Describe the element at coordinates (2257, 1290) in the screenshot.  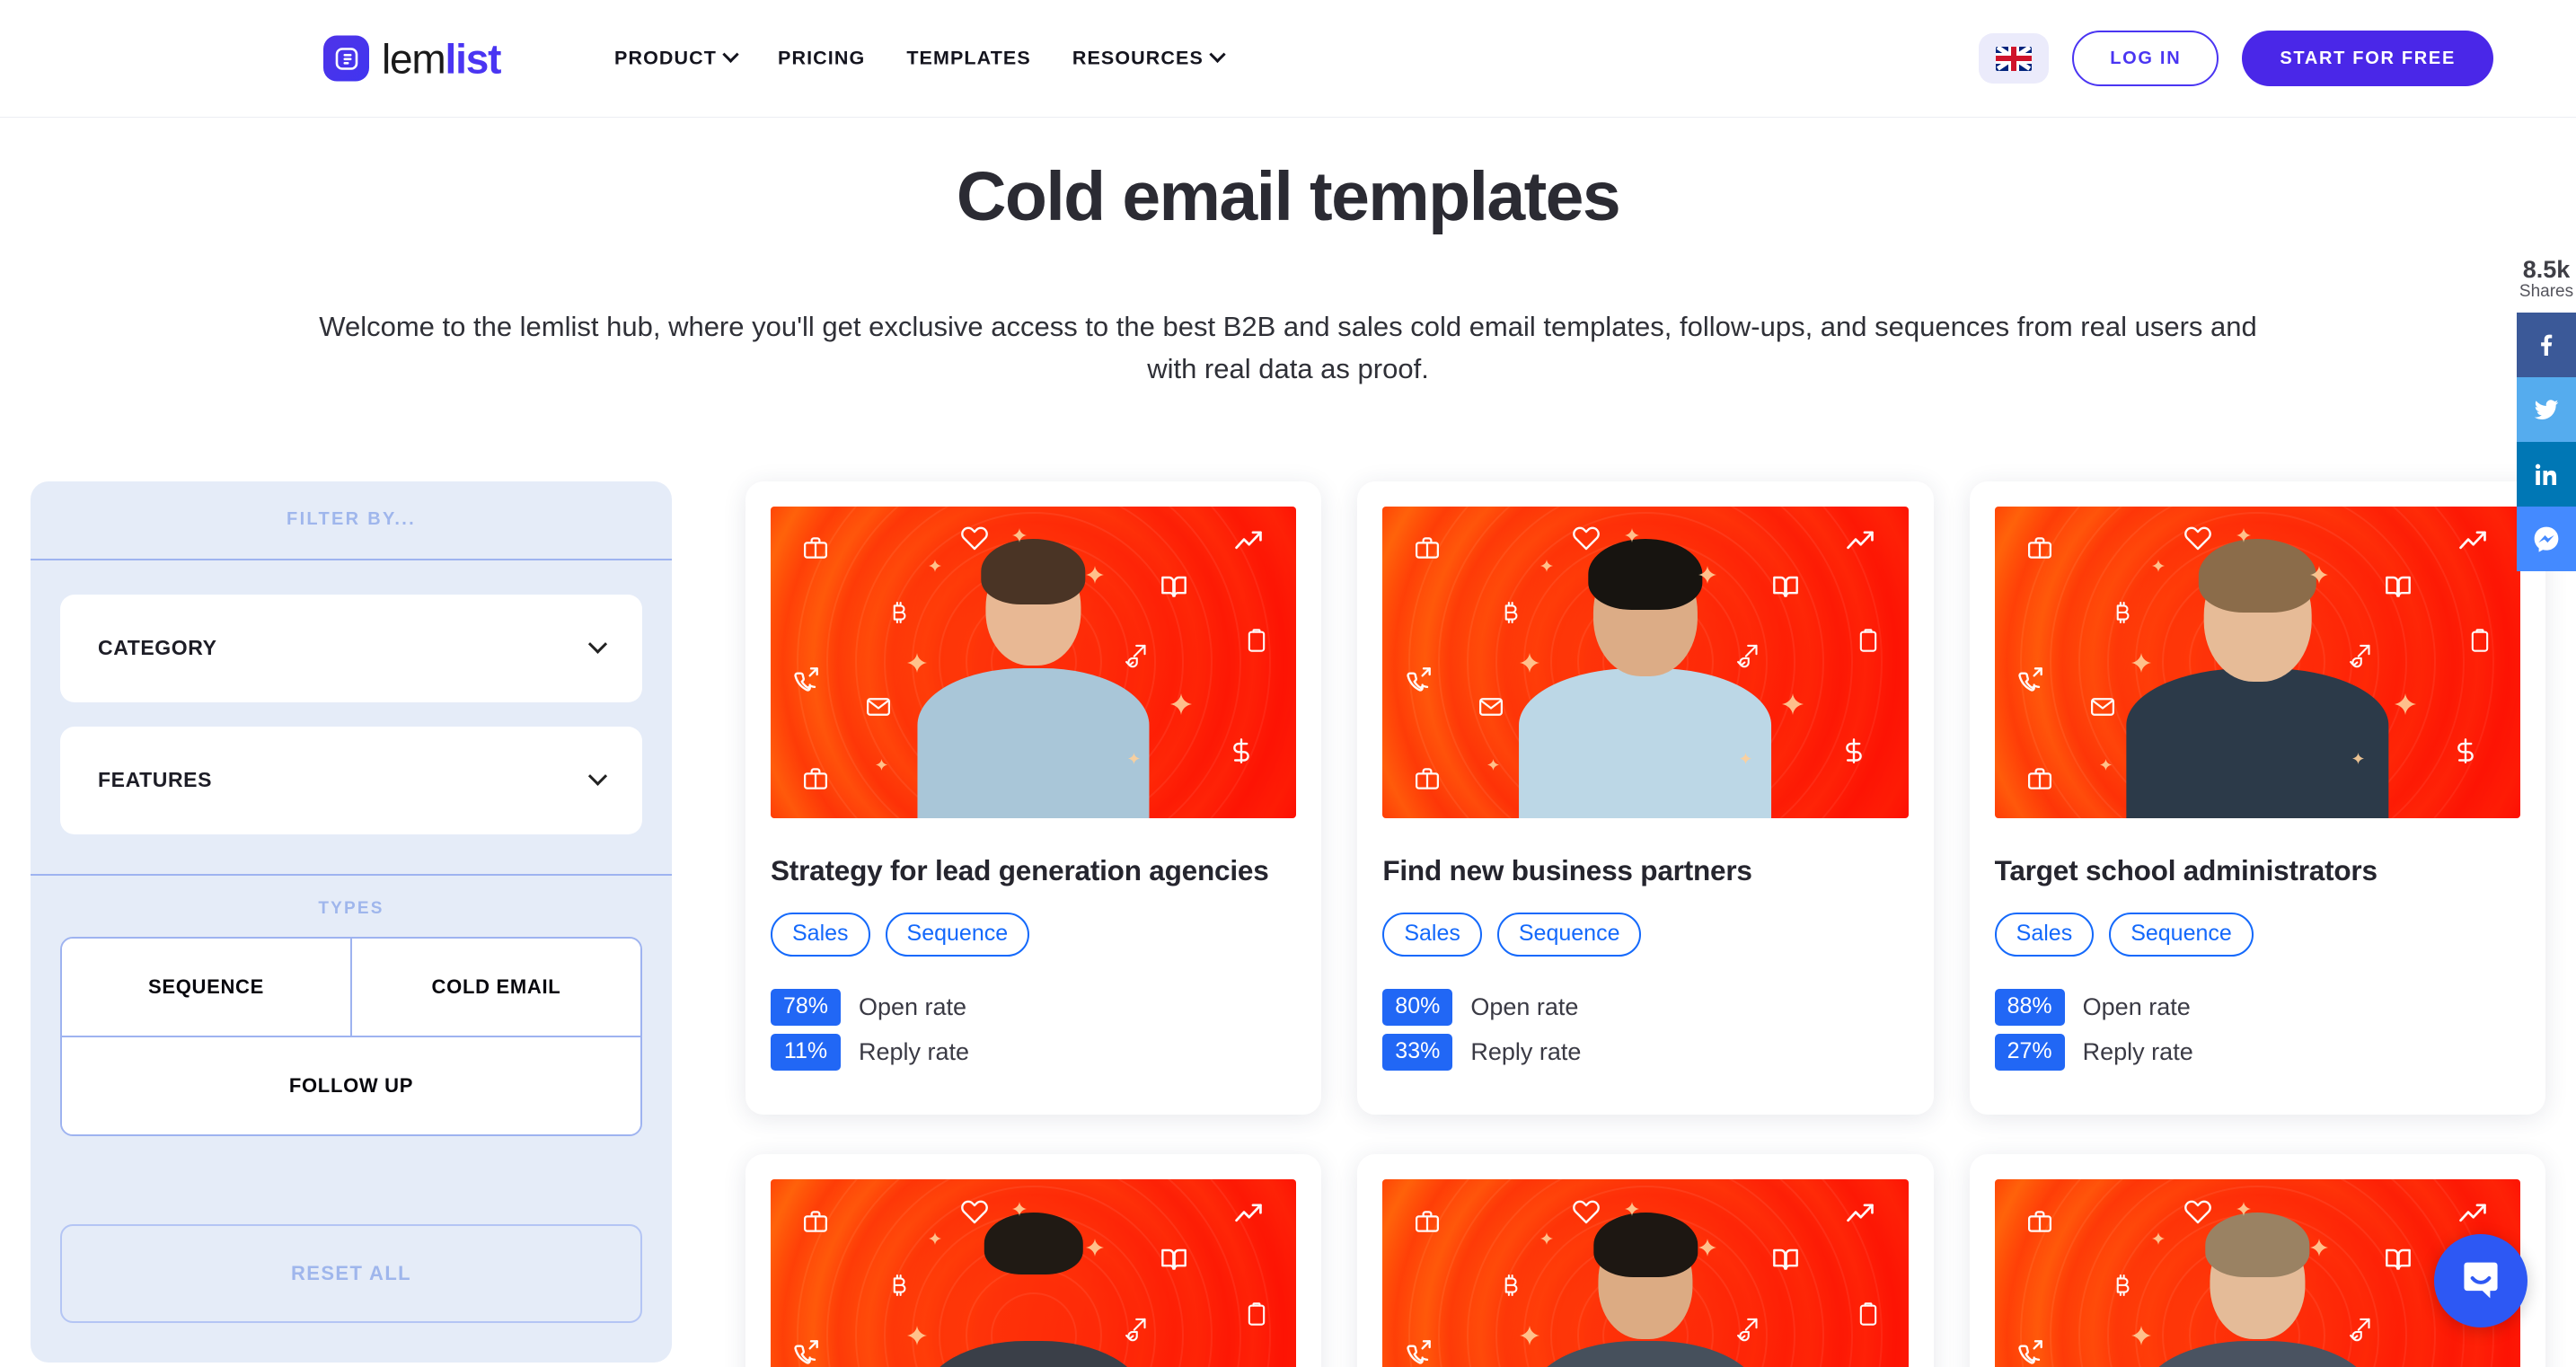
I see `portrait-photo` at that location.